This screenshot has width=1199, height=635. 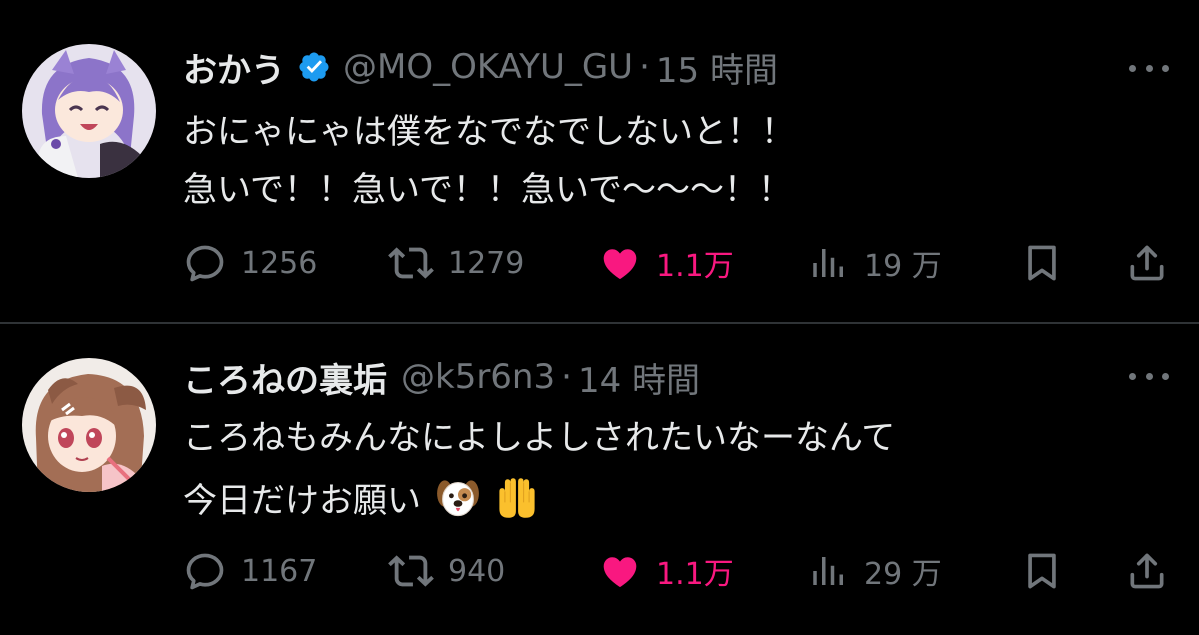 What do you see at coordinates (903, 266) in the screenshot?
I see `views-count: 19 万` at bounding box center [903, 266].